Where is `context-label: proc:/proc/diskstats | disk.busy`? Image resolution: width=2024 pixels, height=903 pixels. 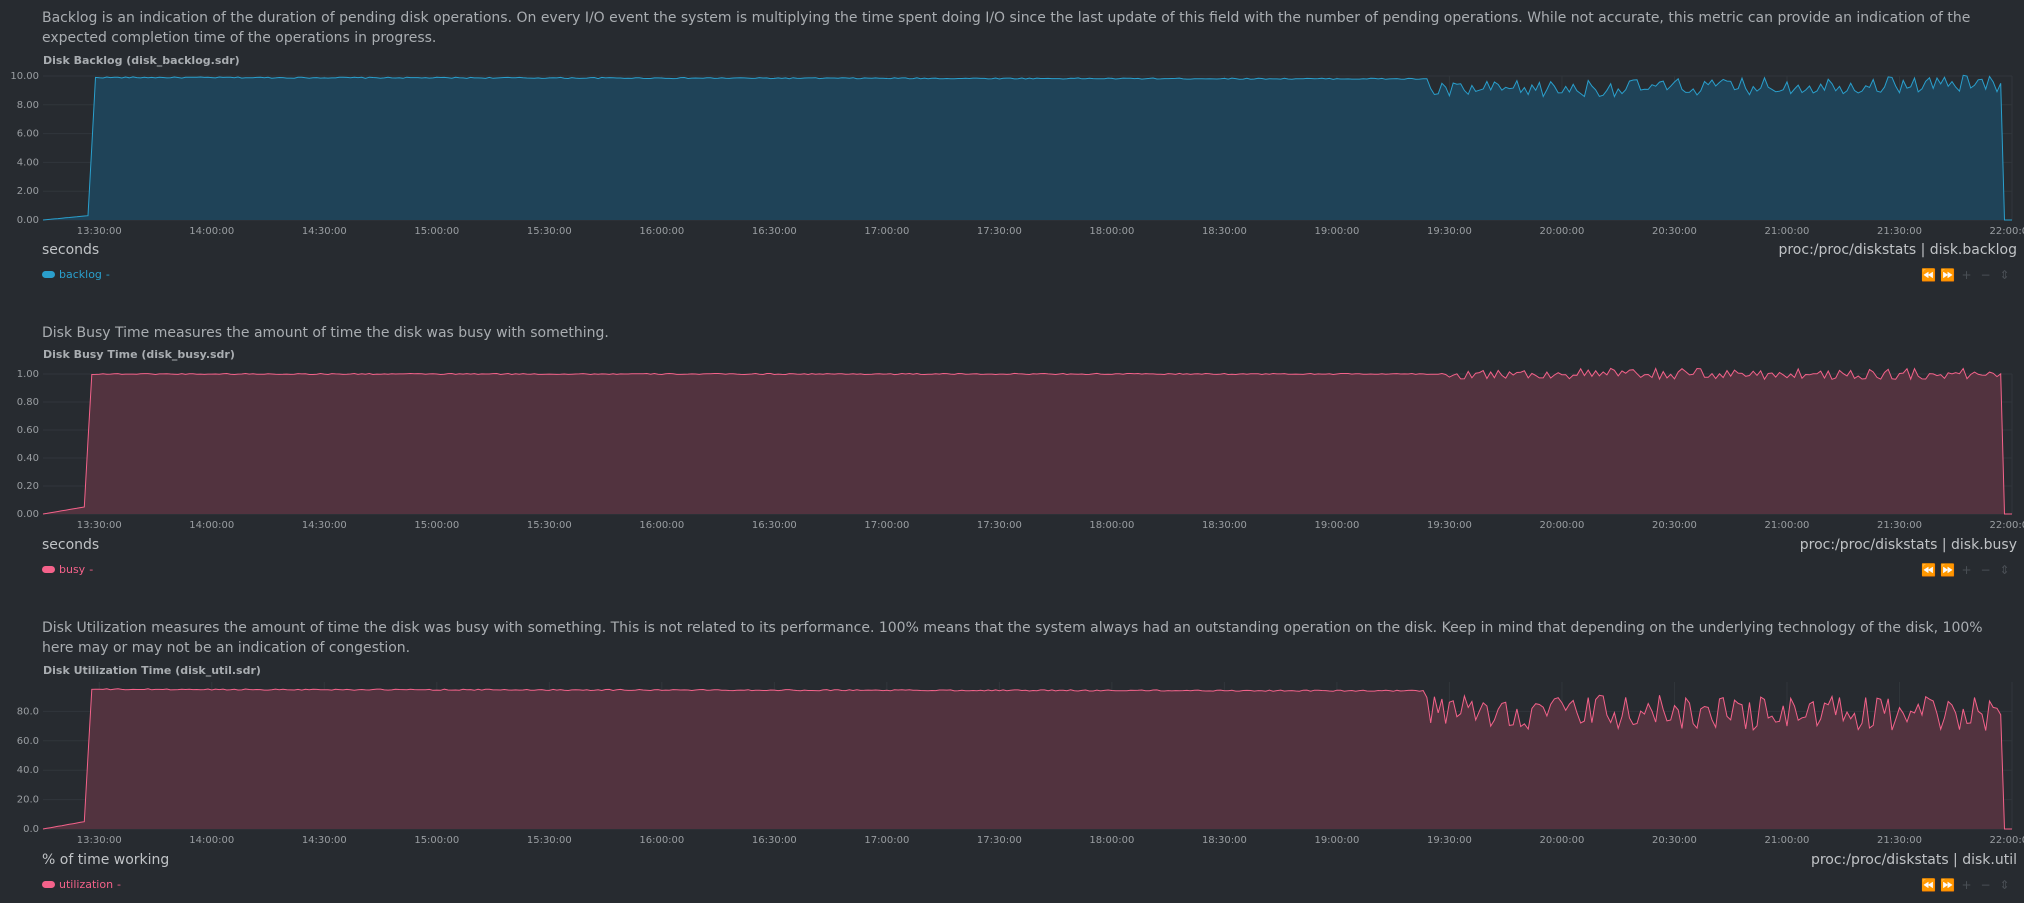 context-label: proc:/proc/diskstats | disk.busy is located at coordinates (1908, 545).